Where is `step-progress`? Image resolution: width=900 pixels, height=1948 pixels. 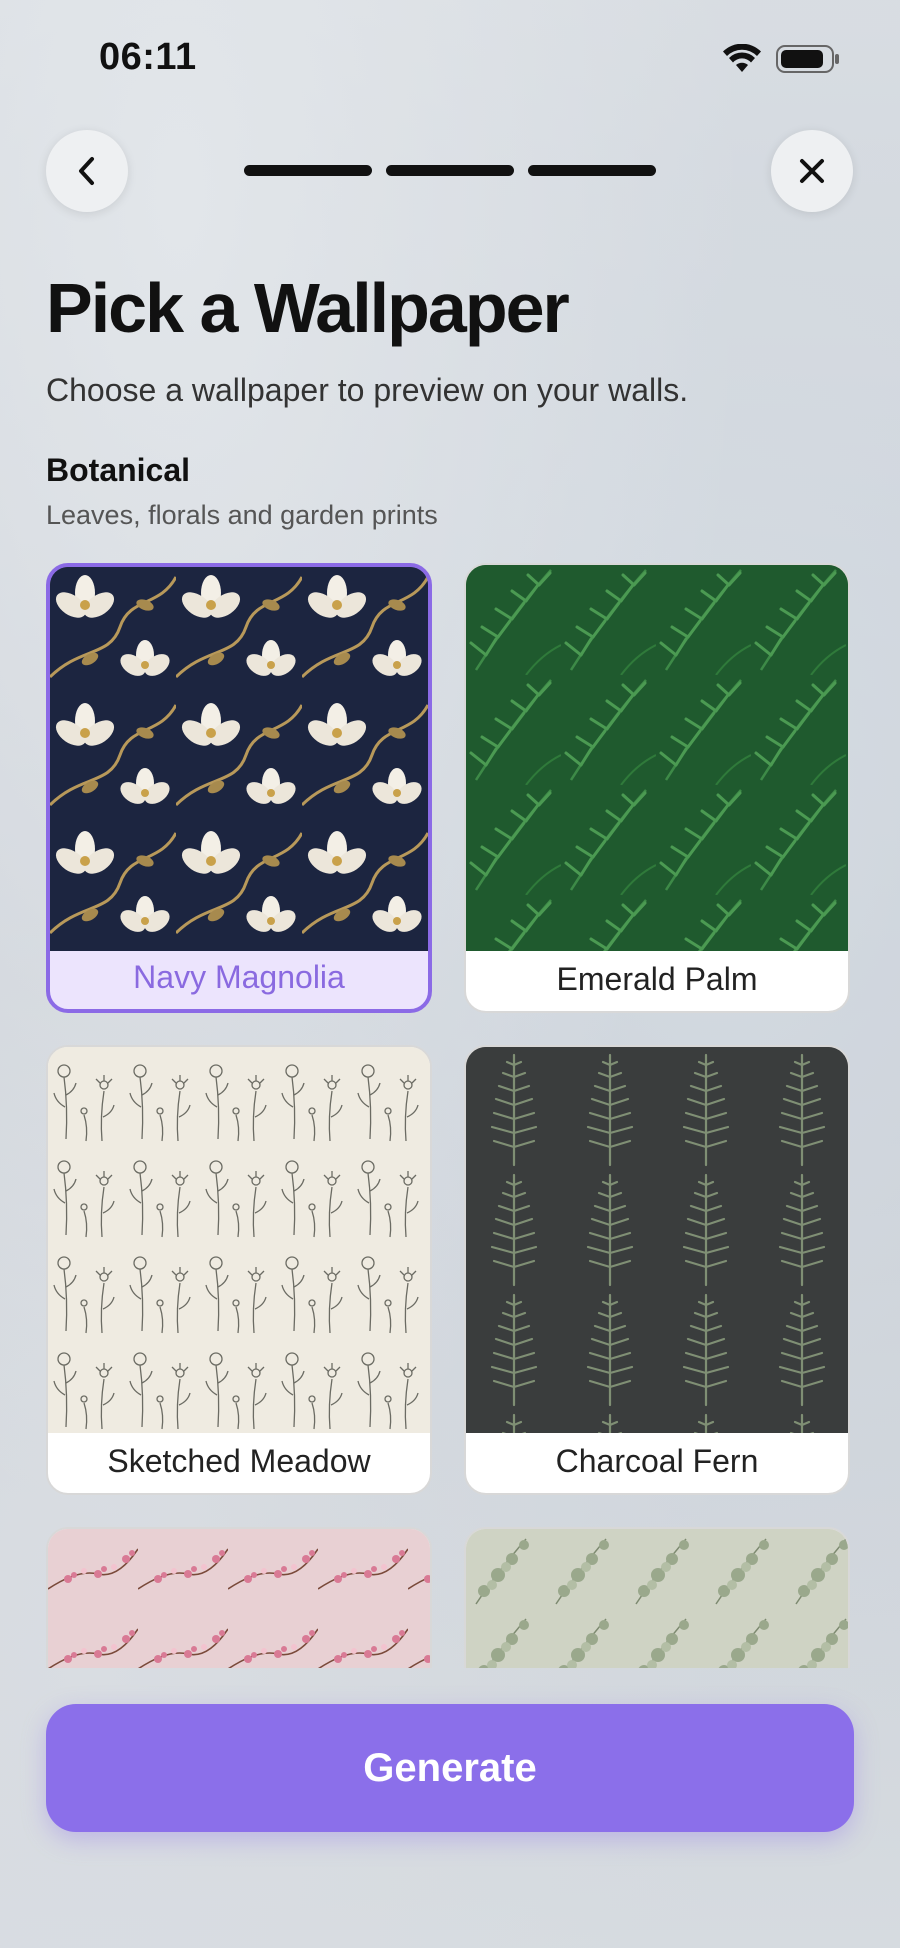 step-progress is located at coordinates (450, 170).